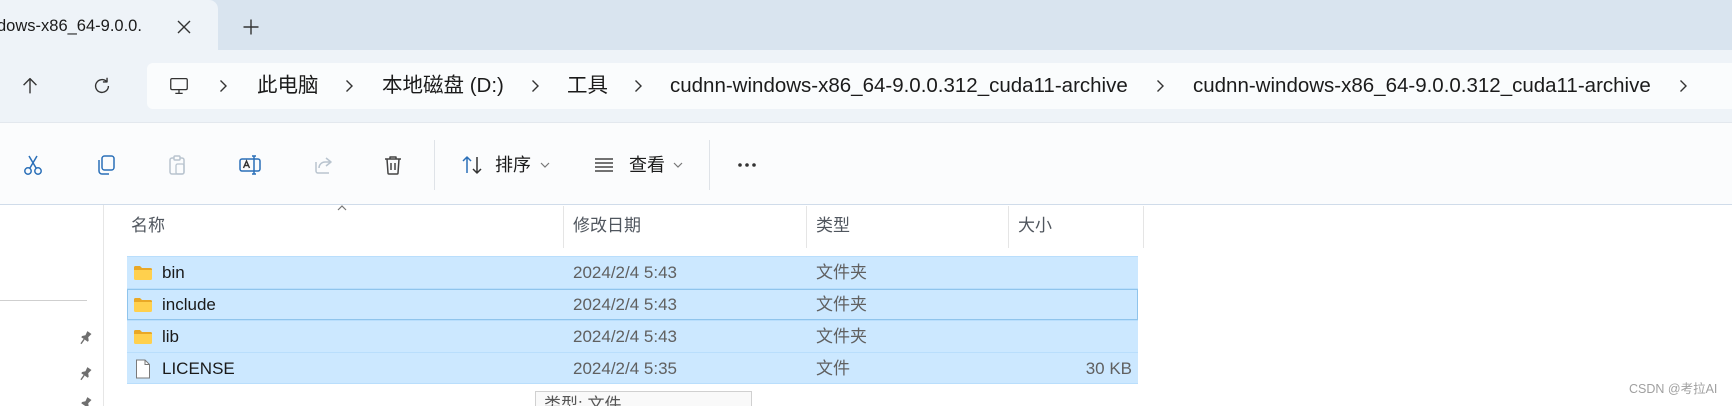 Image resolution: width=1732 pixels, height=406 pixels. I want to click on list-item: LICENSE 2024/2/4 5:35 文件 30 KB, so click(632, 368).